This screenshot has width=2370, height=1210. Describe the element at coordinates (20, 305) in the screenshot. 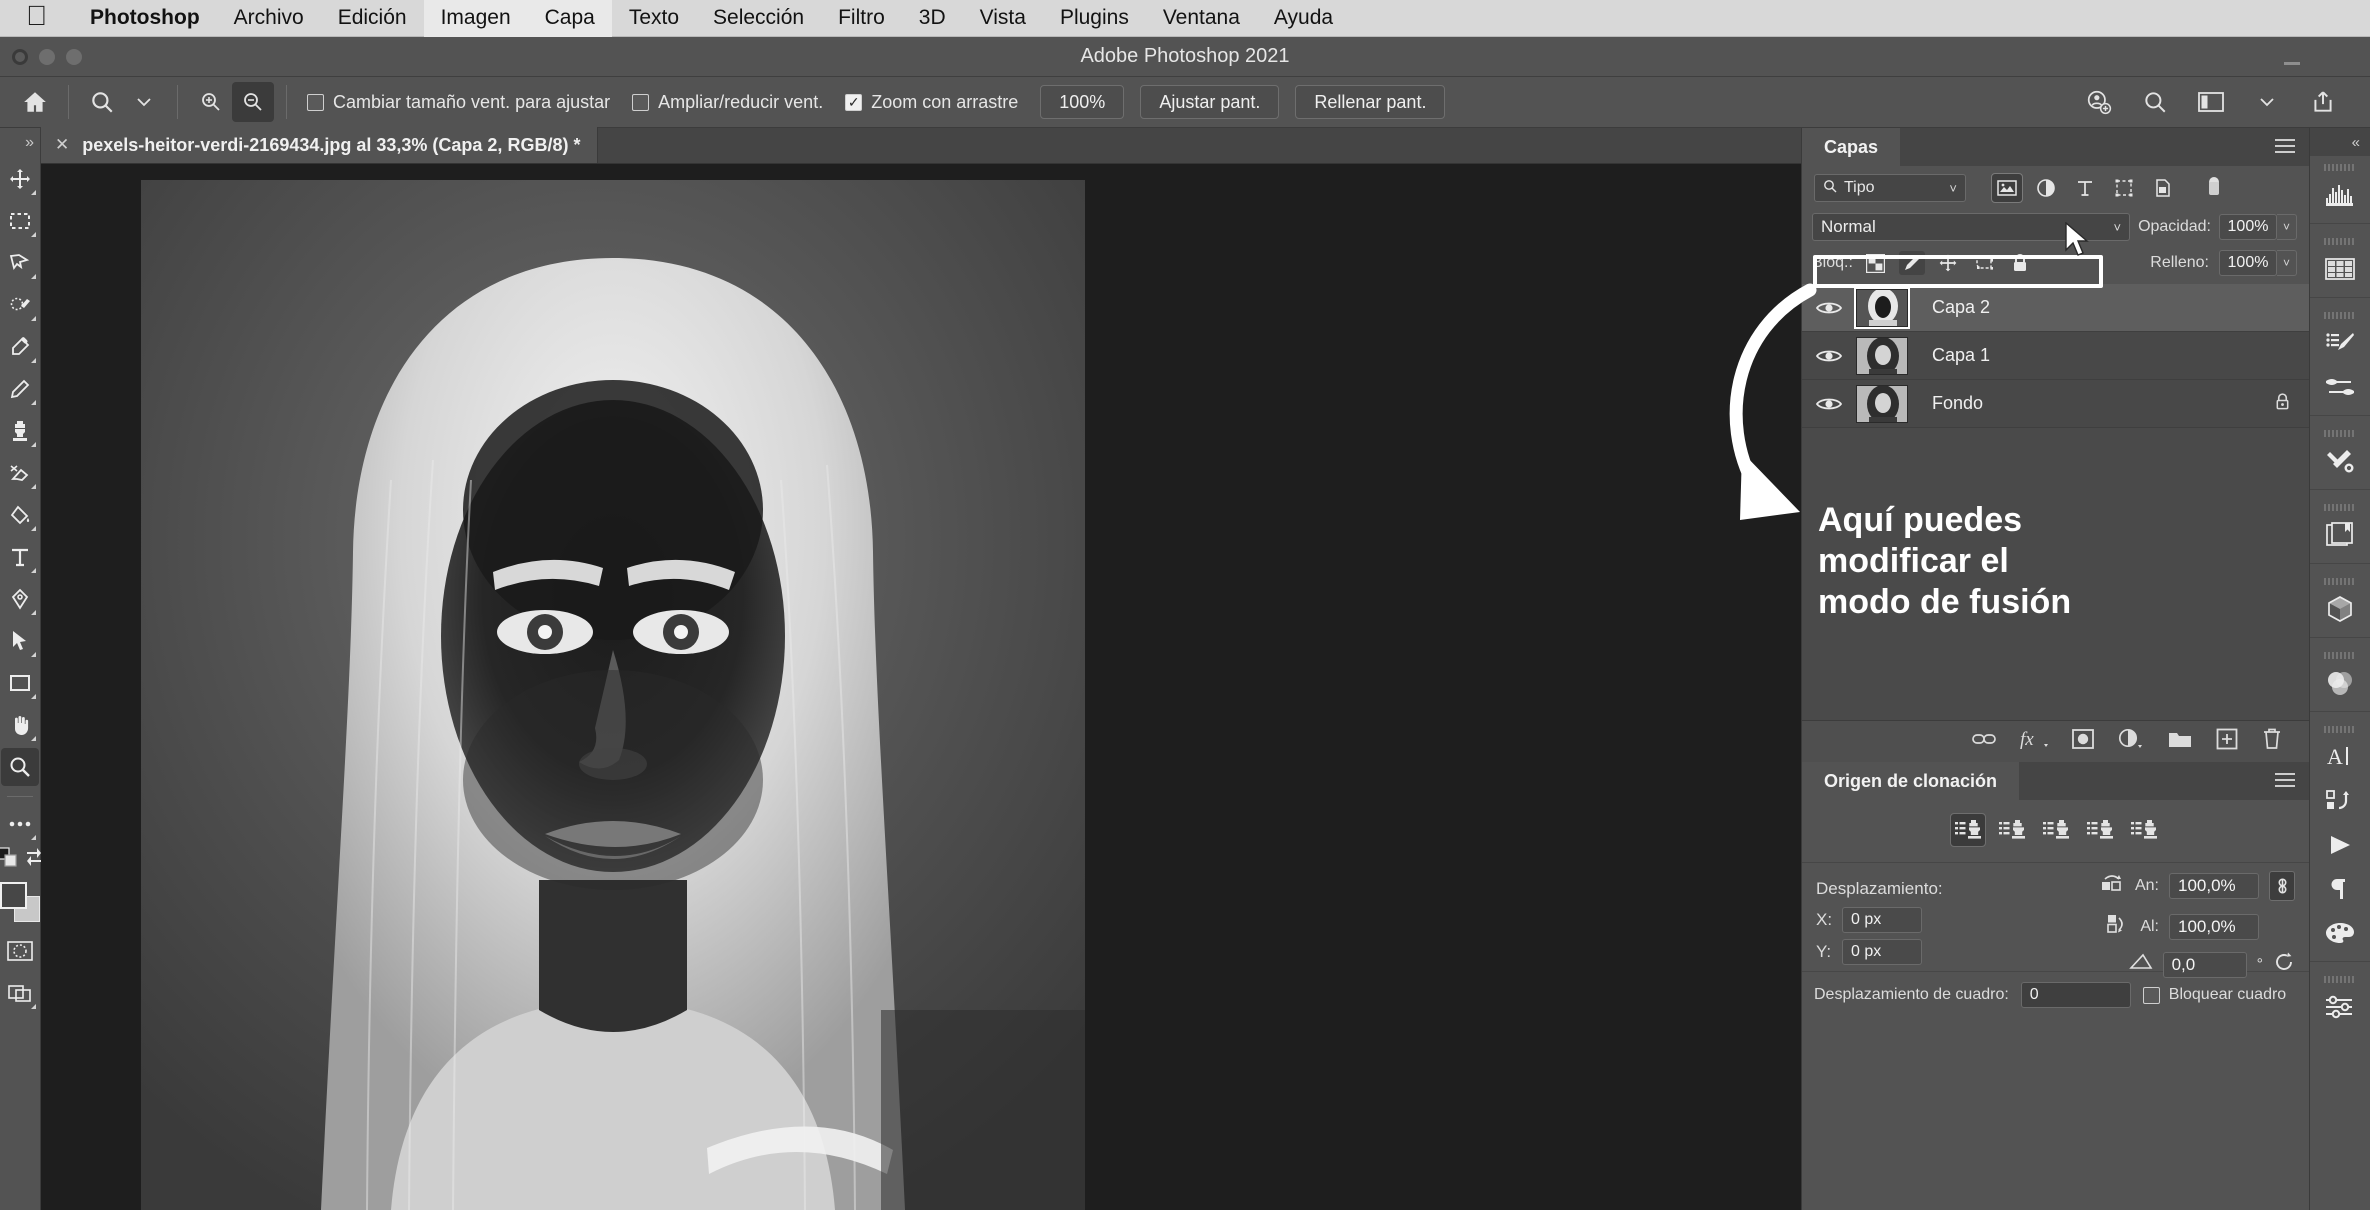

I see `quick-selection-tool` at that location.